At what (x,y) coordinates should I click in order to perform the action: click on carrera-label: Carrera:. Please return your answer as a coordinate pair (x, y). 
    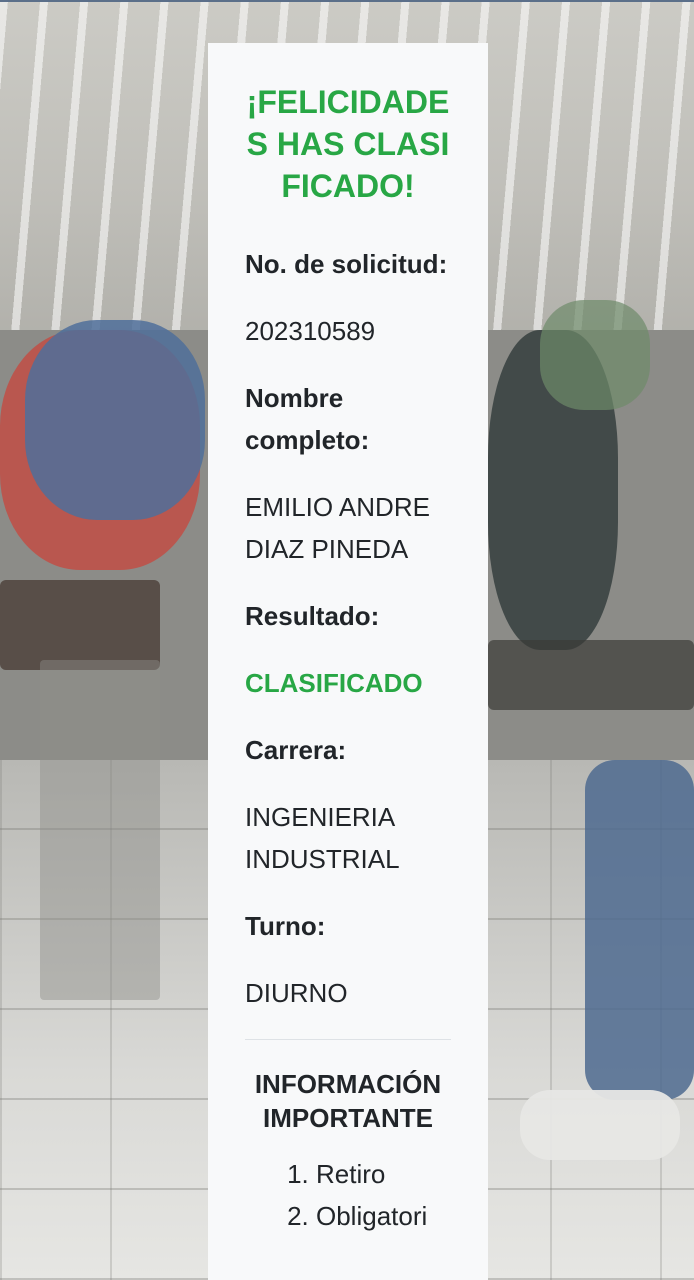
    Looking at the image, I should click on (296, 750).